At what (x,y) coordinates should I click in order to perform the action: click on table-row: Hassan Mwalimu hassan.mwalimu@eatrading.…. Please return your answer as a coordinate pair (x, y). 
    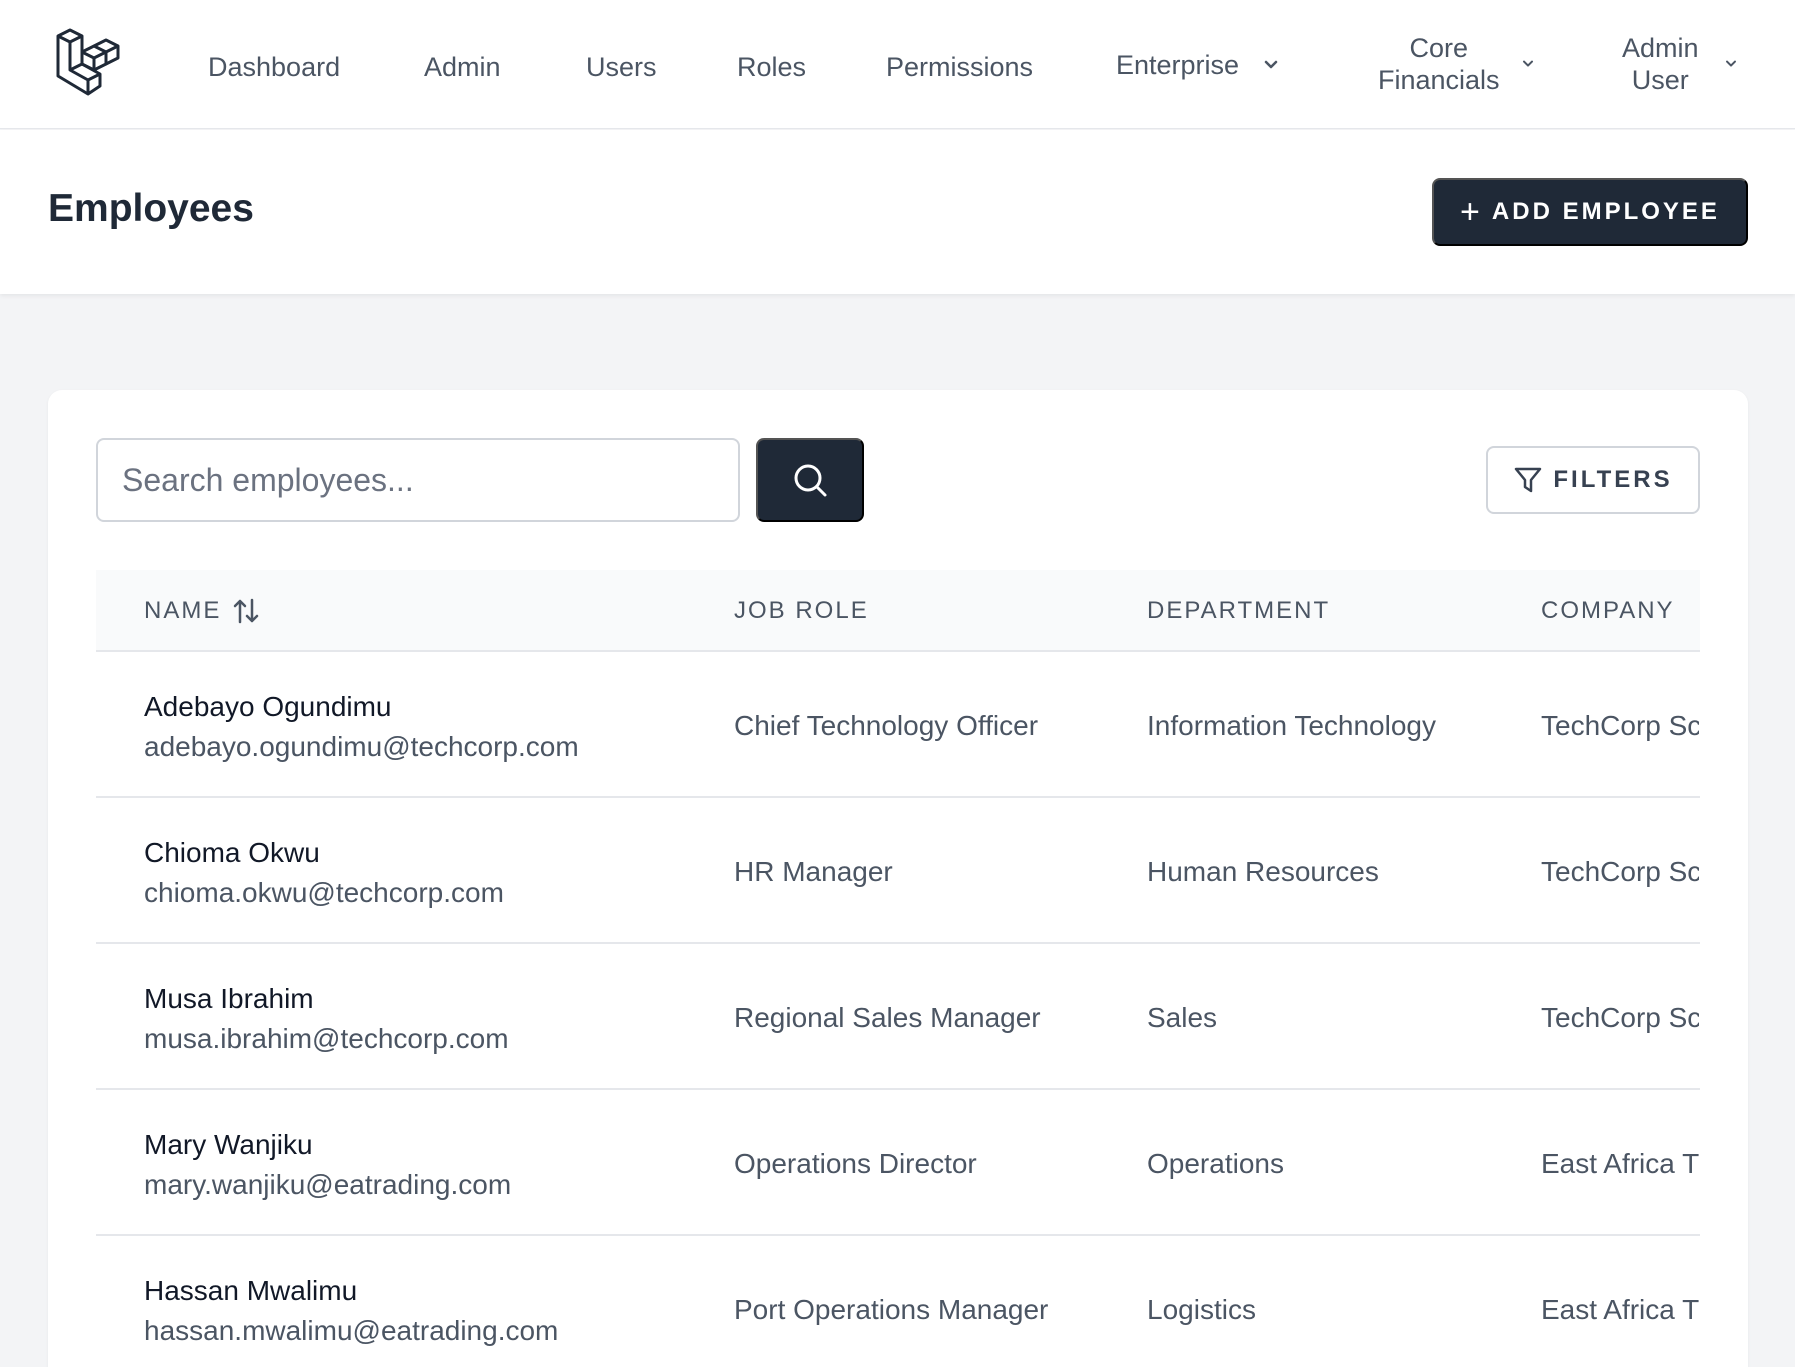
    Looking at the image, I should click on (898, 1301).